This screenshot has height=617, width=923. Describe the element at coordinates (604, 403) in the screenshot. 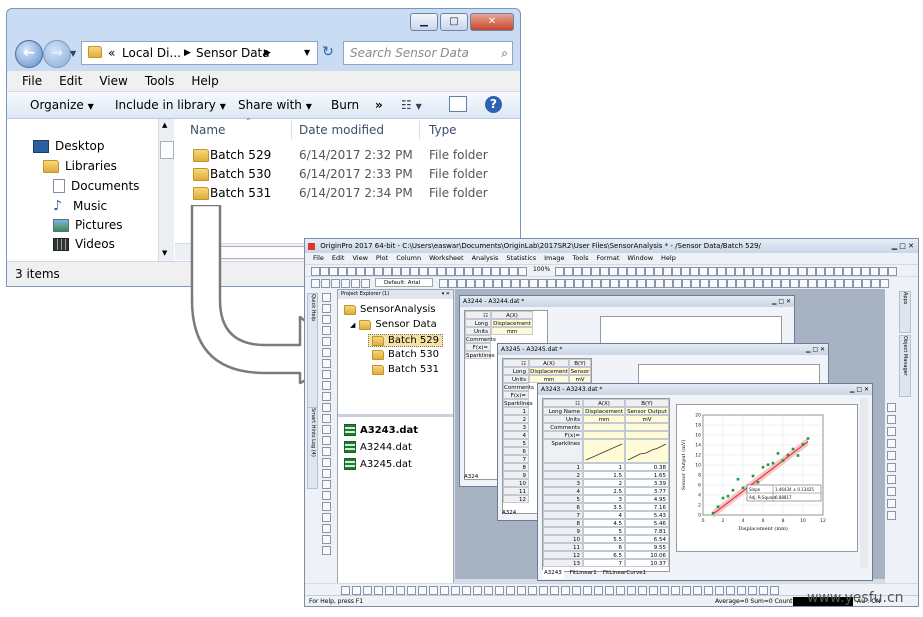

I see `column-header-a: A(X)` at that location.